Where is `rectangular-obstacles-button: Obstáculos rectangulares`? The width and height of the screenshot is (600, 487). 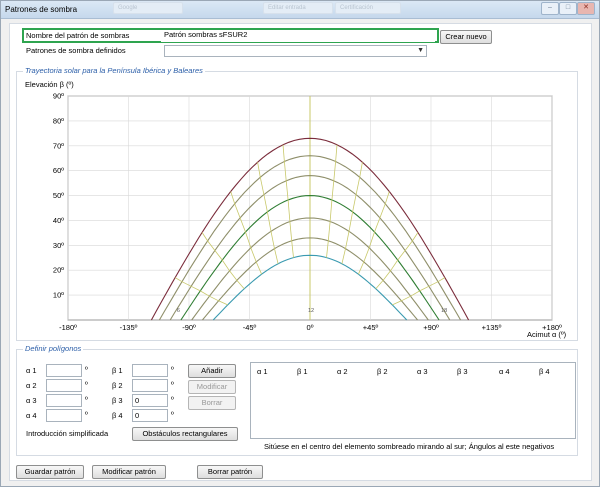 rectangular-obstacles-button: Obstáculos rectangulares is located at coordinates (185, 434).